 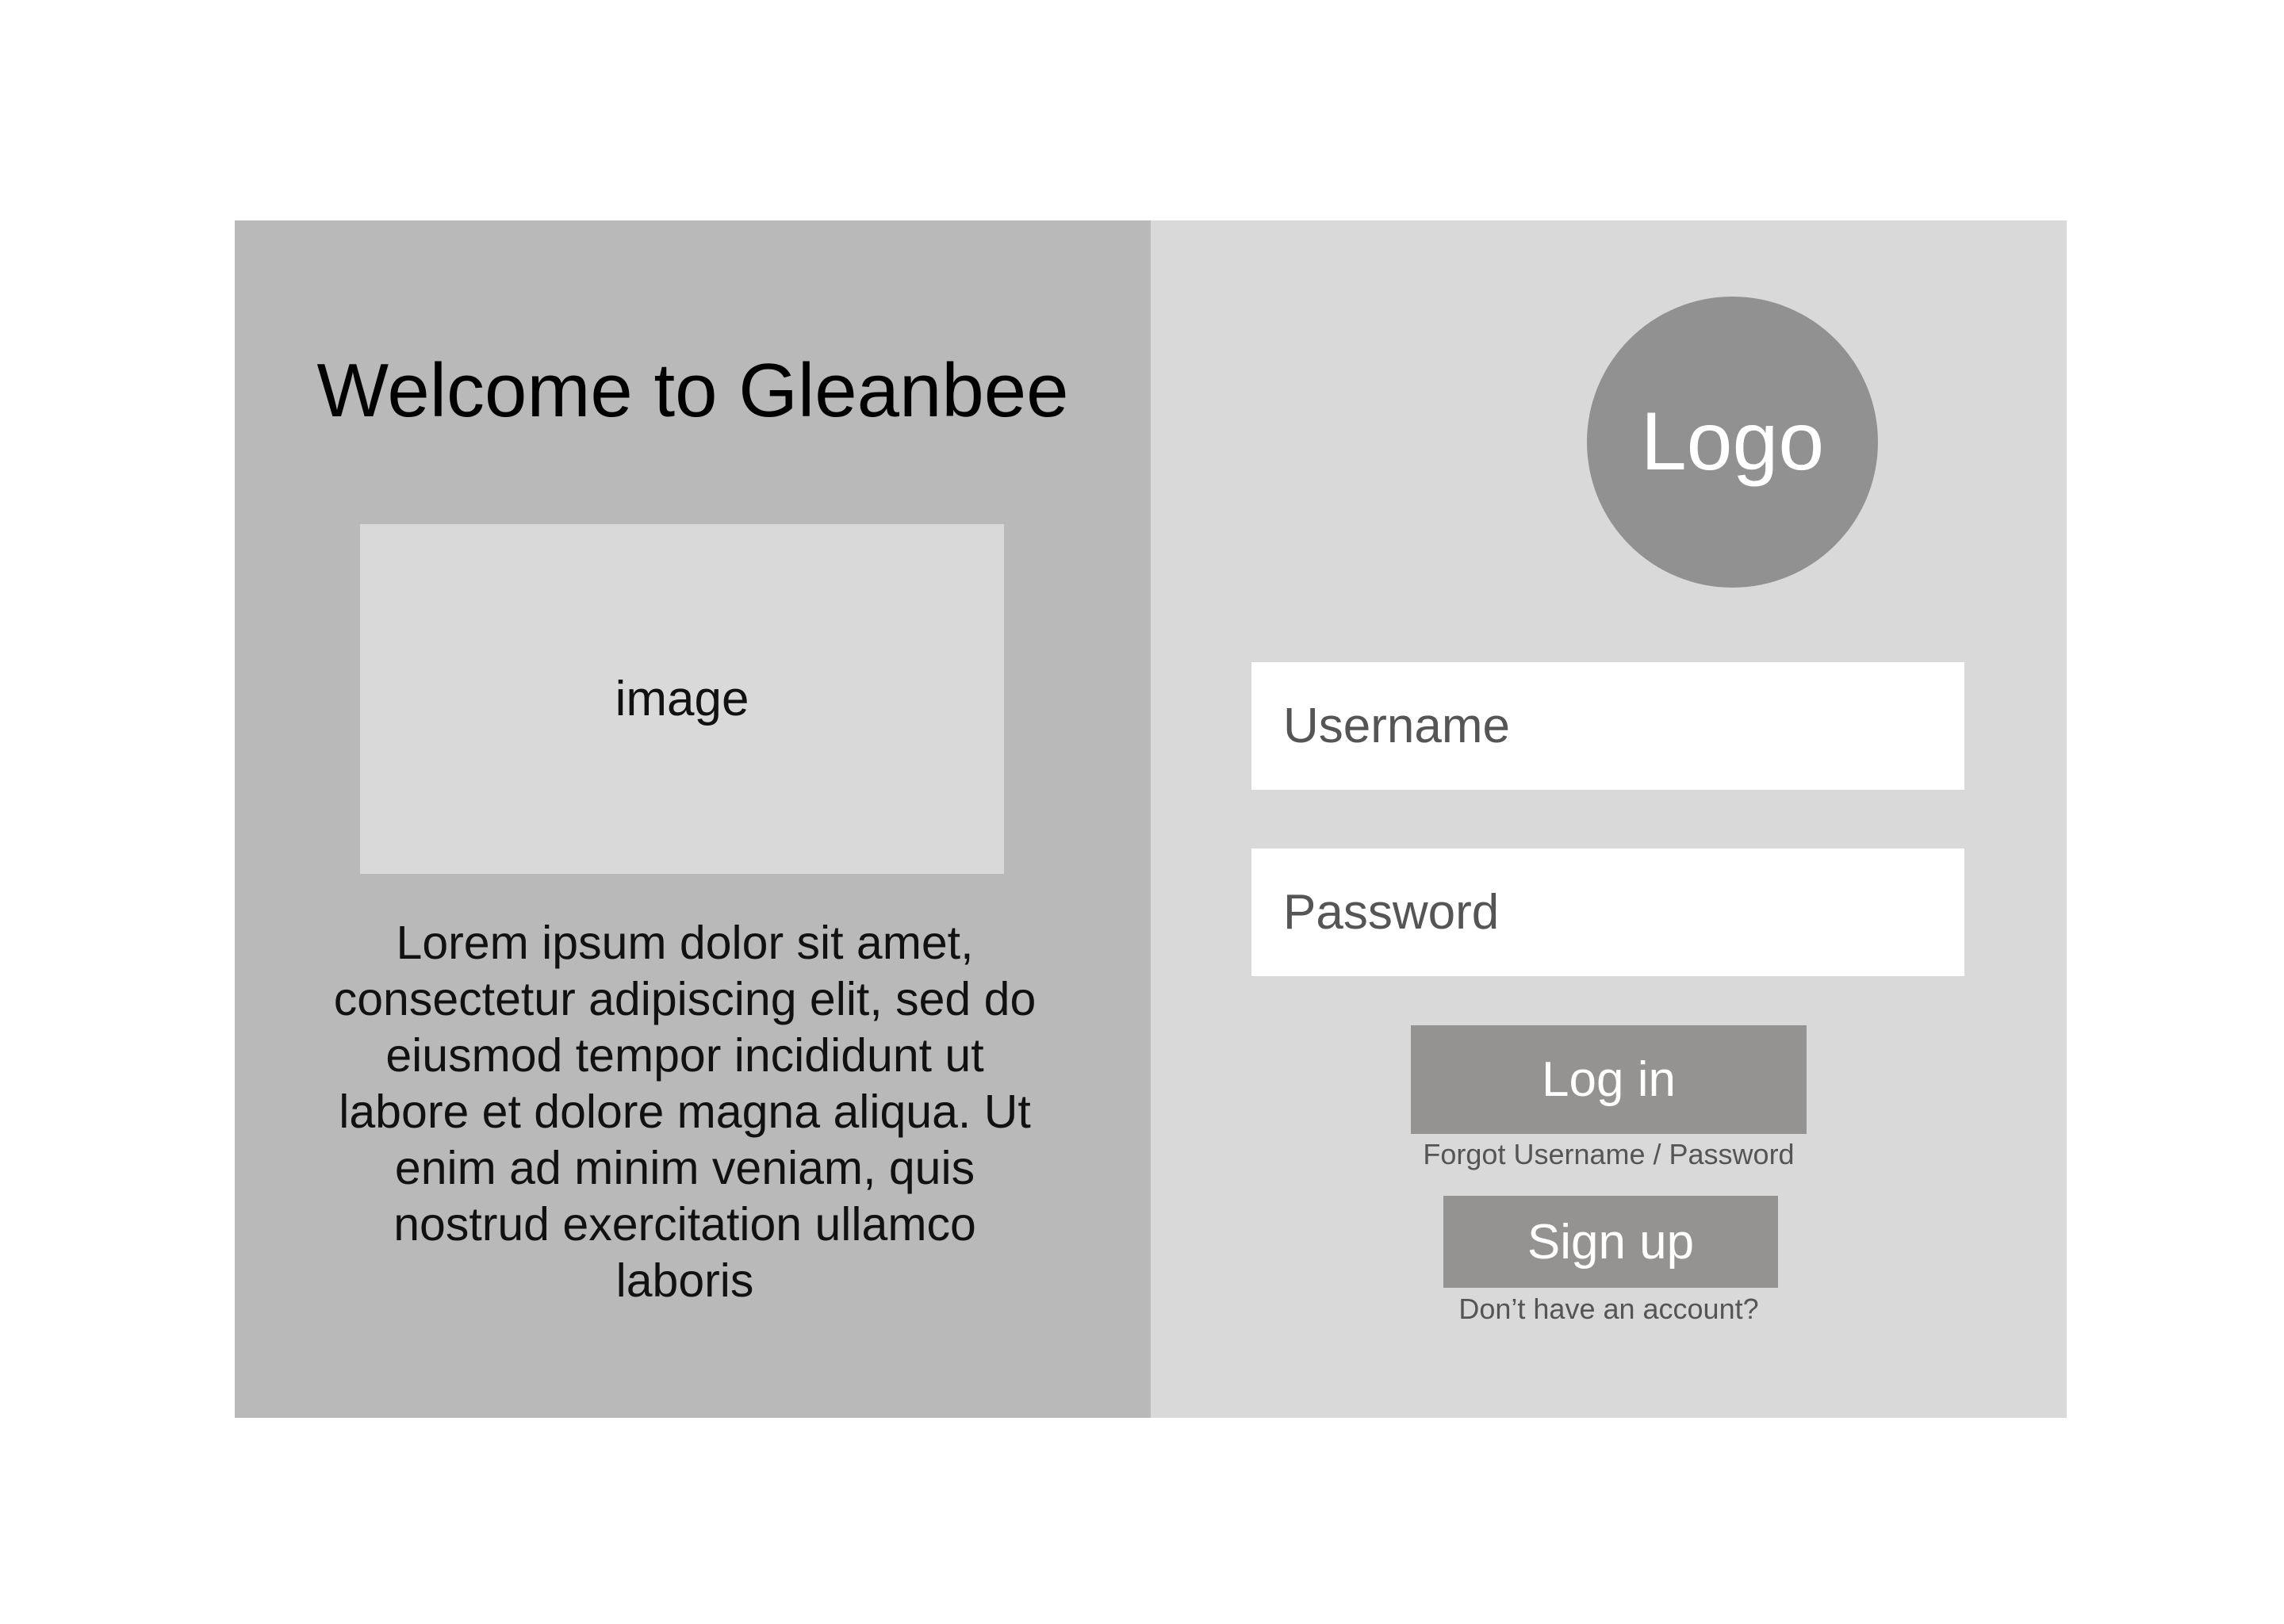 I want to click on username-placeholder: Username, so click(x=1396, y=726).